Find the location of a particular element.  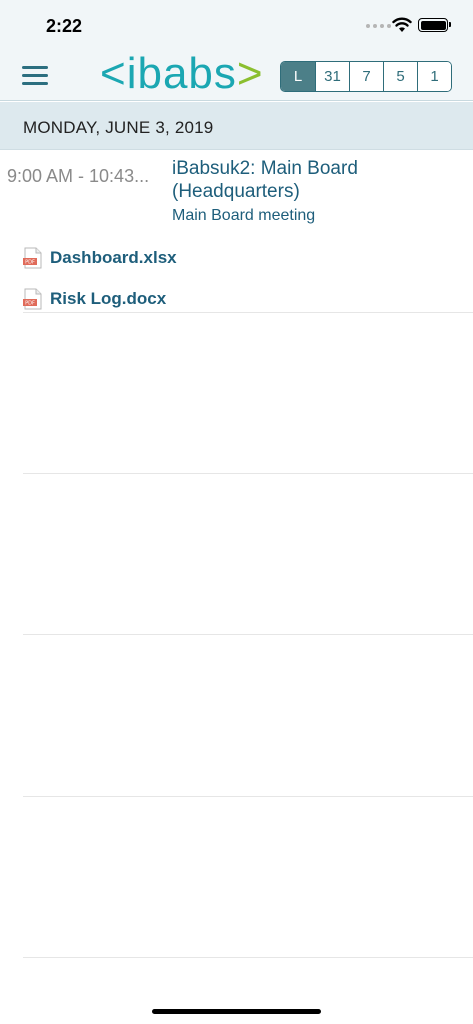

document-item: PDF Risk Log.docx is located at coordinates (94, 299).